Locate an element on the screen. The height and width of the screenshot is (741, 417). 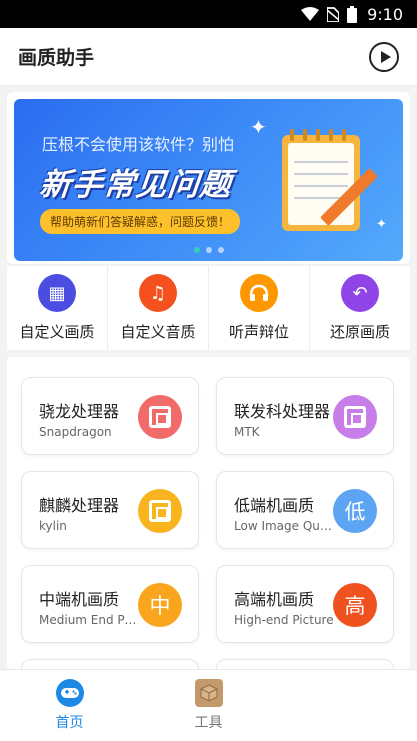
status-bar: 9:10 is located at coordinates (208, 14).